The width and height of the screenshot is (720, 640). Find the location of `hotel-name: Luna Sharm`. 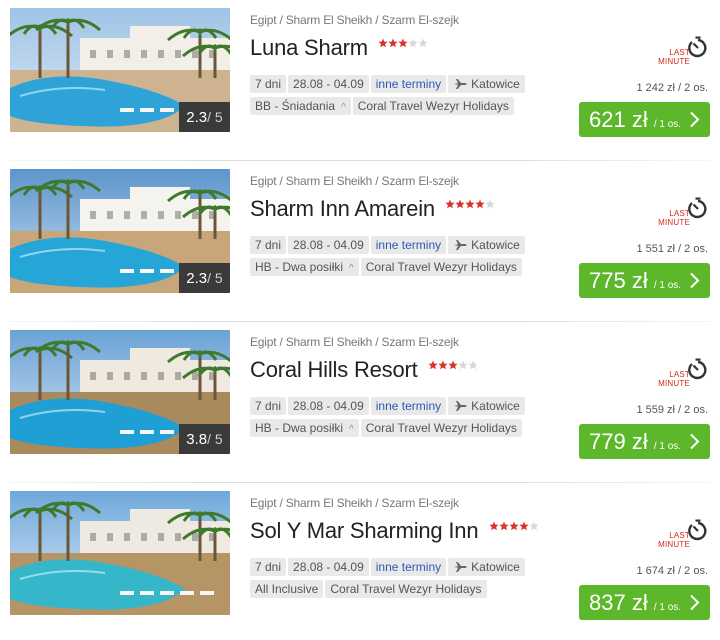

hotel-name: Luna Sharm is located at coordinates (309, 47).